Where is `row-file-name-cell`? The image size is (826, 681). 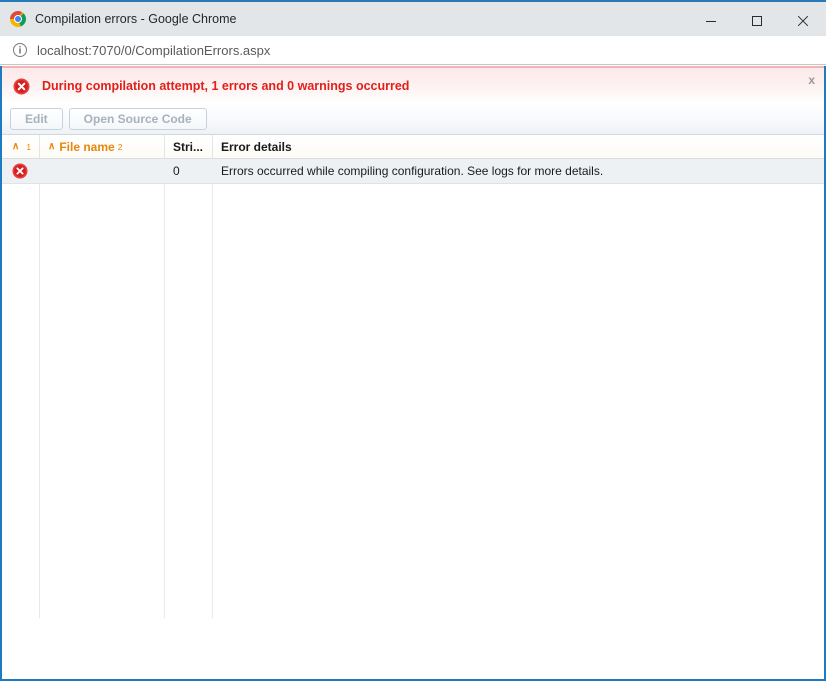 row-file-name-cell is located at coordinates (102, 171).